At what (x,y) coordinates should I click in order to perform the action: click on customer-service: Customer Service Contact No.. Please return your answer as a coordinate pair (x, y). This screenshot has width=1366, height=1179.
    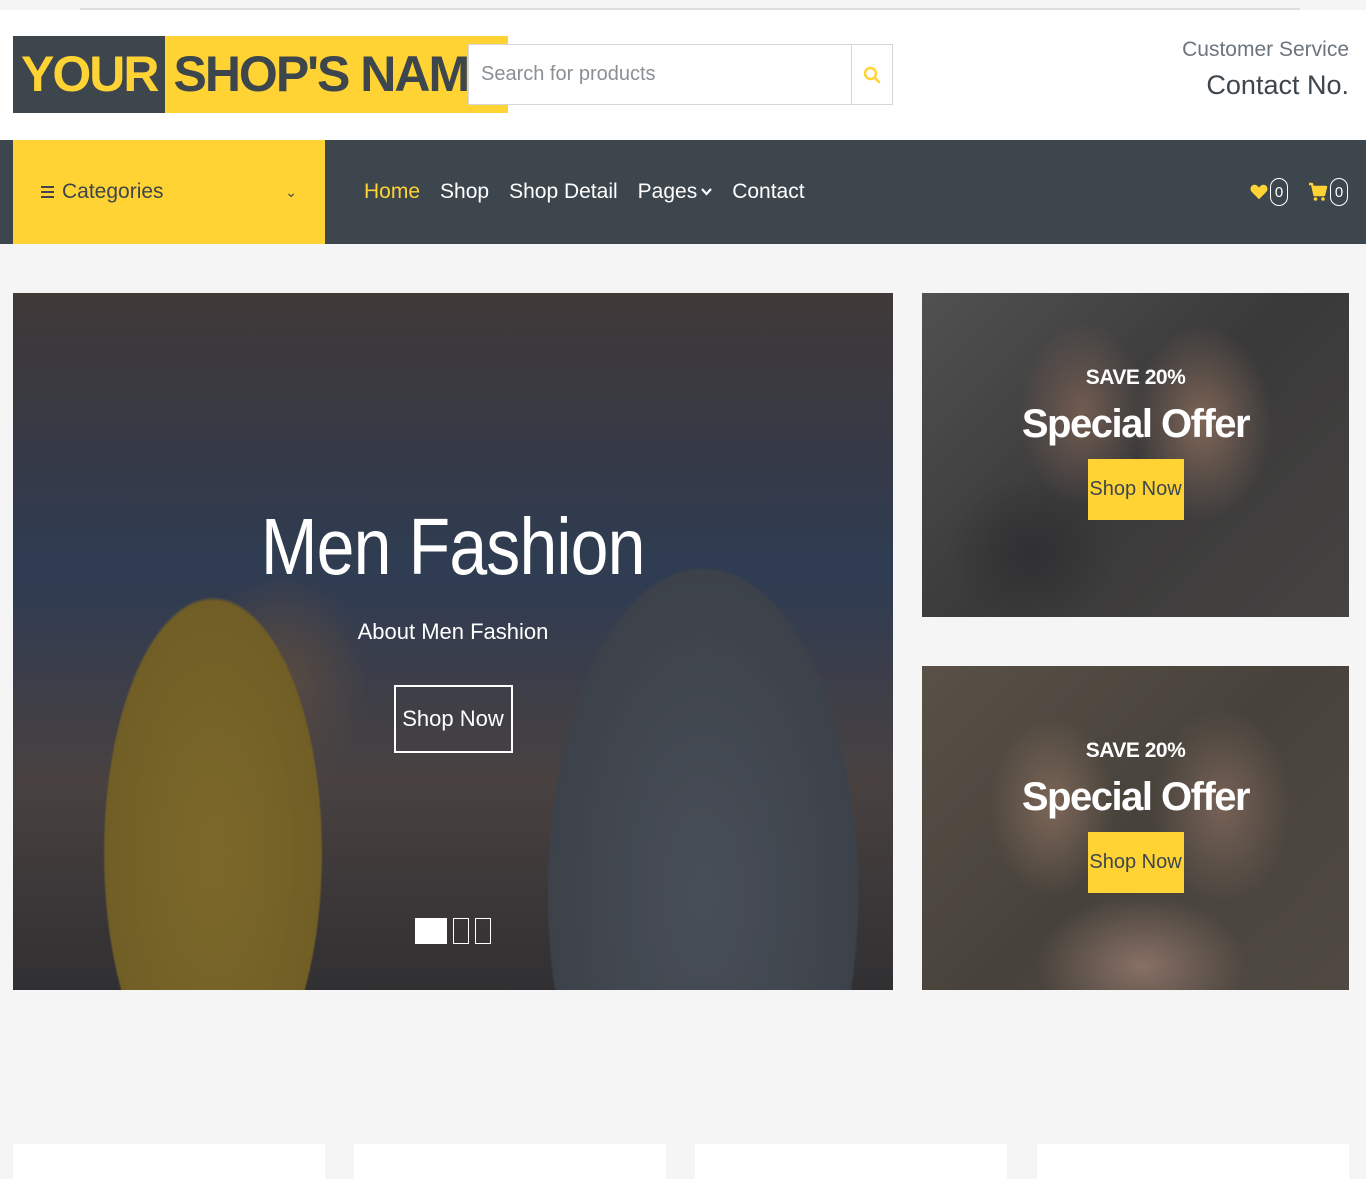
    Looking at the image, I should click on (1265, 69).